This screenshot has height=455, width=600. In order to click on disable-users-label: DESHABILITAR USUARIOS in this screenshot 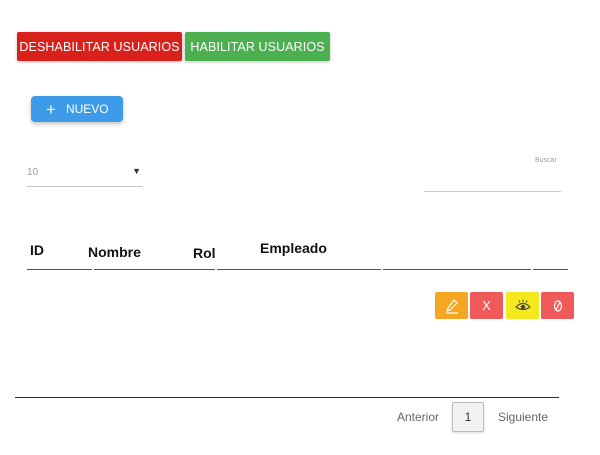, I will do `click(99, 46)`.